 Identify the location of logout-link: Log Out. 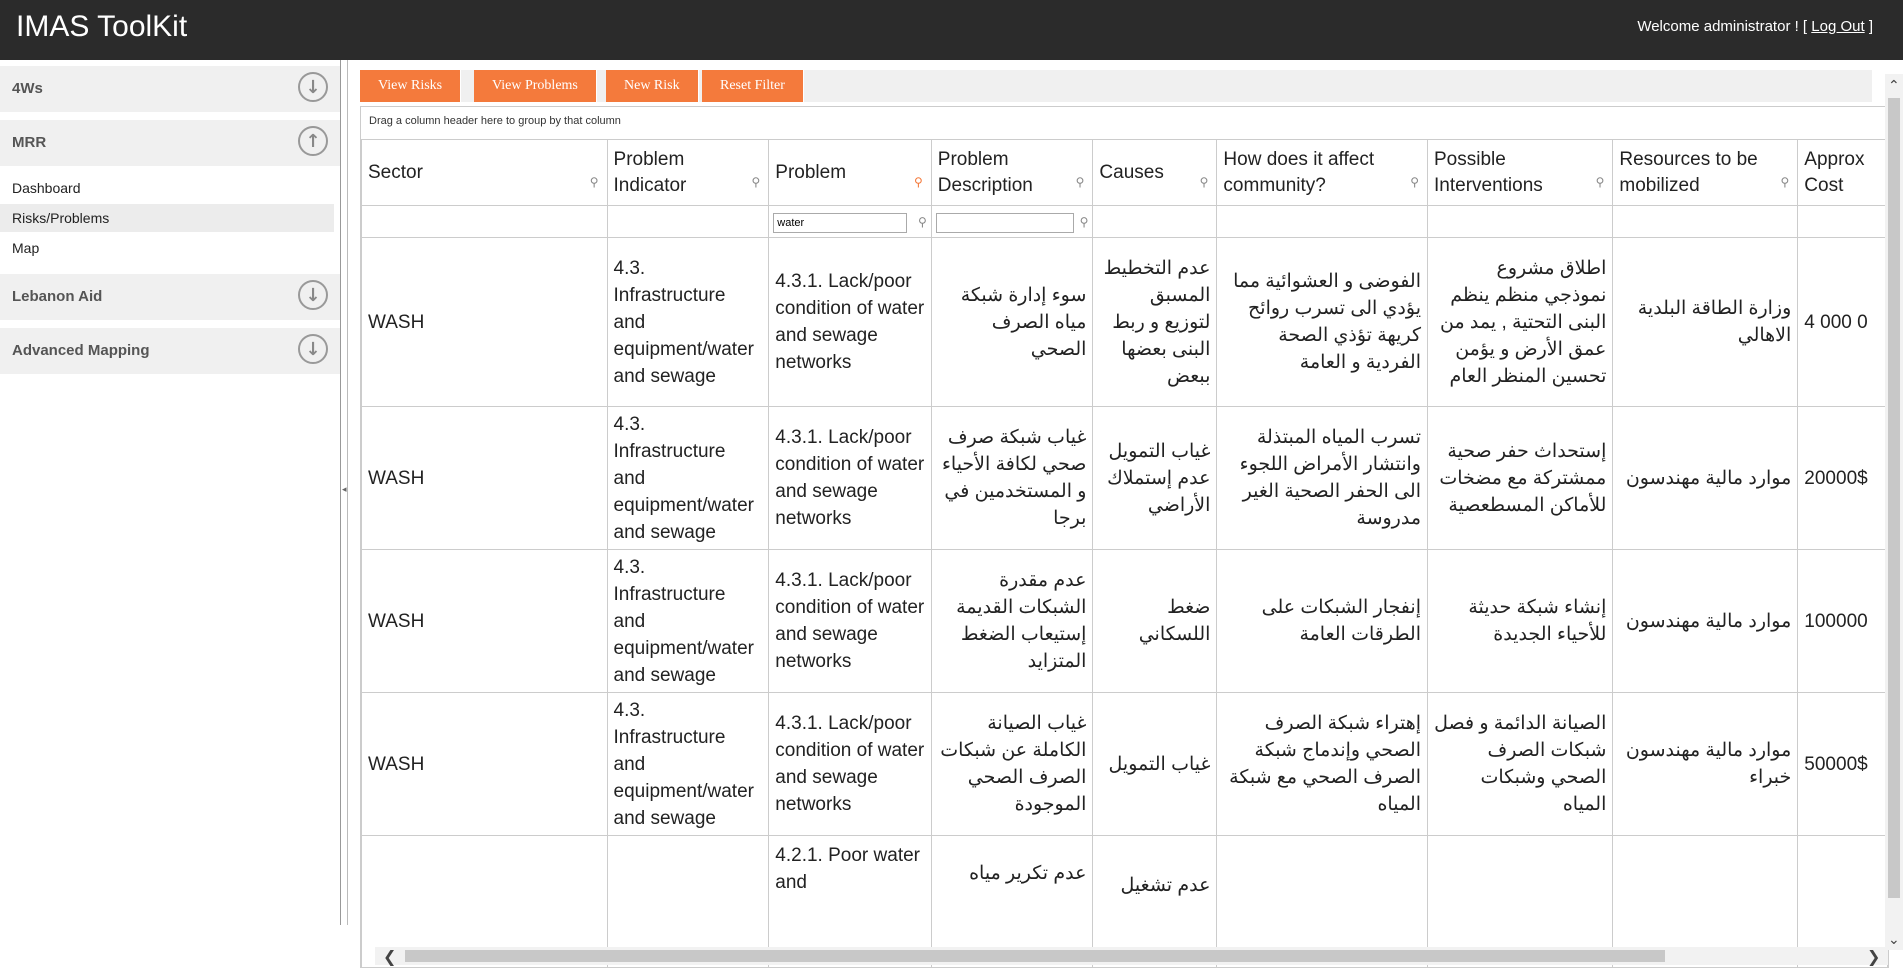
(1837, 26).